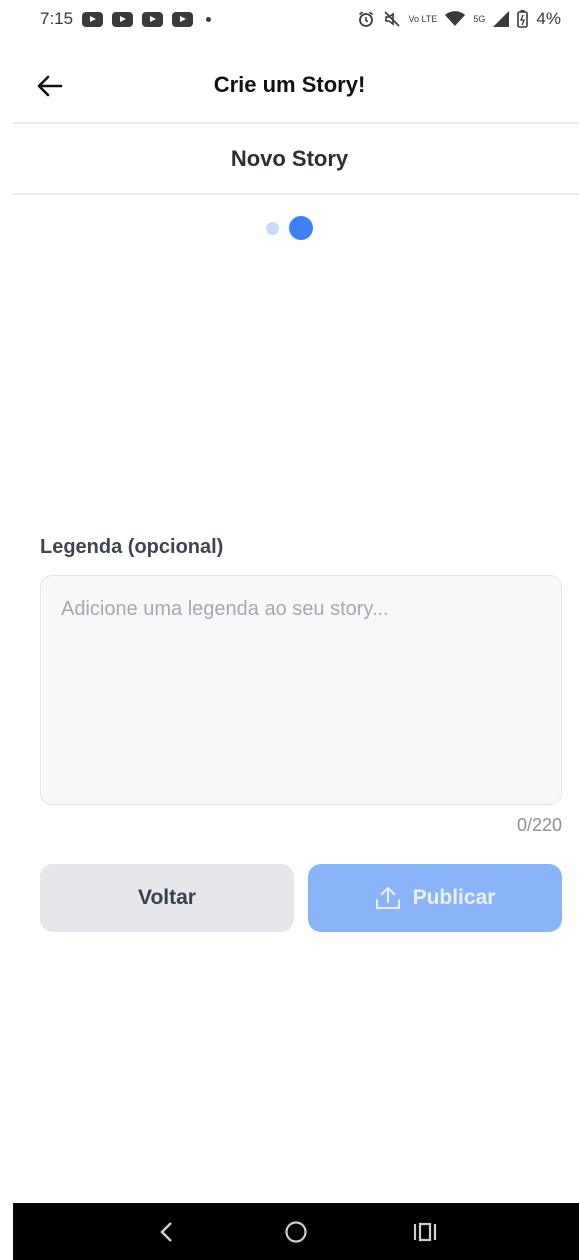 The height and width of the screenshot is (1260, 579). I want to click on status-left: 7:15, so click(126, 19).